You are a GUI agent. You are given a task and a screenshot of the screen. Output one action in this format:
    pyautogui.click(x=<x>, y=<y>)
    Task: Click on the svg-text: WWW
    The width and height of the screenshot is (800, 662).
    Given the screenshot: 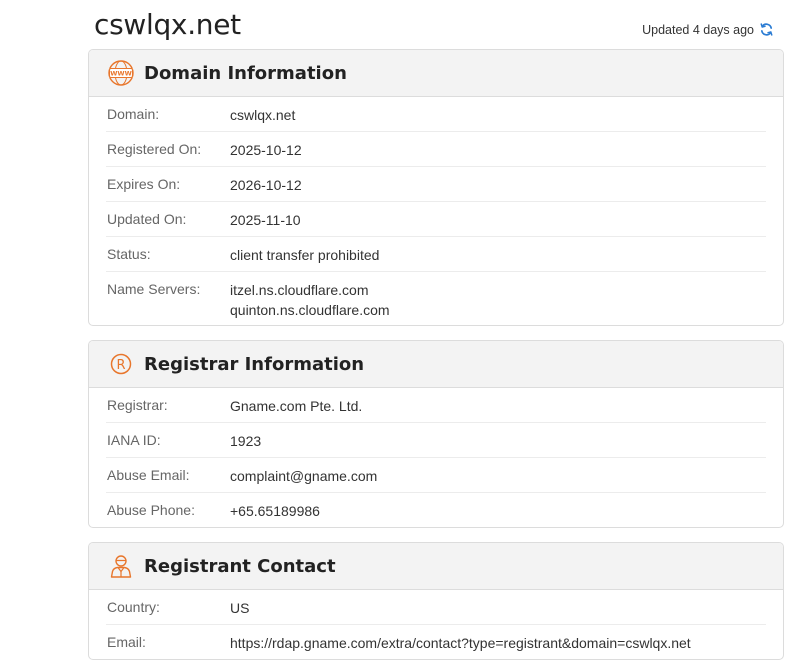 What is the action you would take?
    pyautogui.click(x=121, y=74)
    